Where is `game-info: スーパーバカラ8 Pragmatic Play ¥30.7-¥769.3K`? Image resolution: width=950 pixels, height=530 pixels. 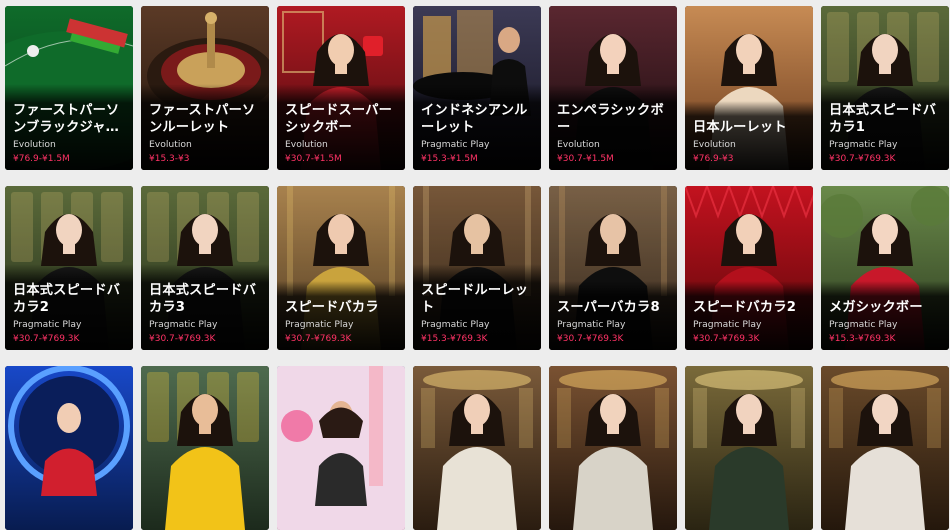
game-info: スーパーバカラ8 Pragmatic Play ¥30.7-¥769.3K is located at coordinates (613, 315).